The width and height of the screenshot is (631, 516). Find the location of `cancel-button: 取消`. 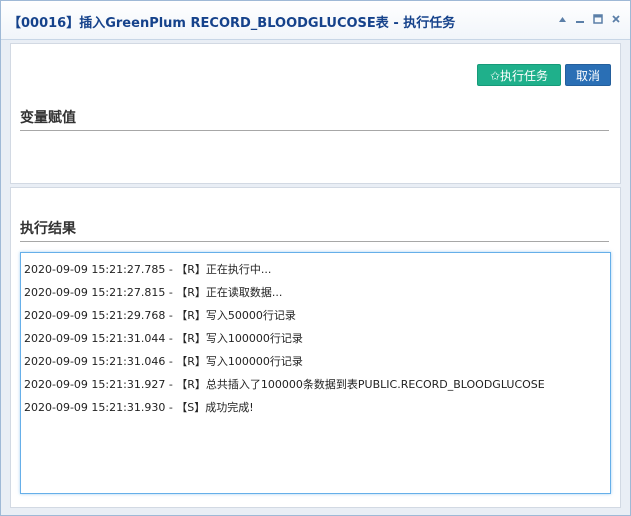

cancel-button: 取消 is located at coordinates (588, 75).